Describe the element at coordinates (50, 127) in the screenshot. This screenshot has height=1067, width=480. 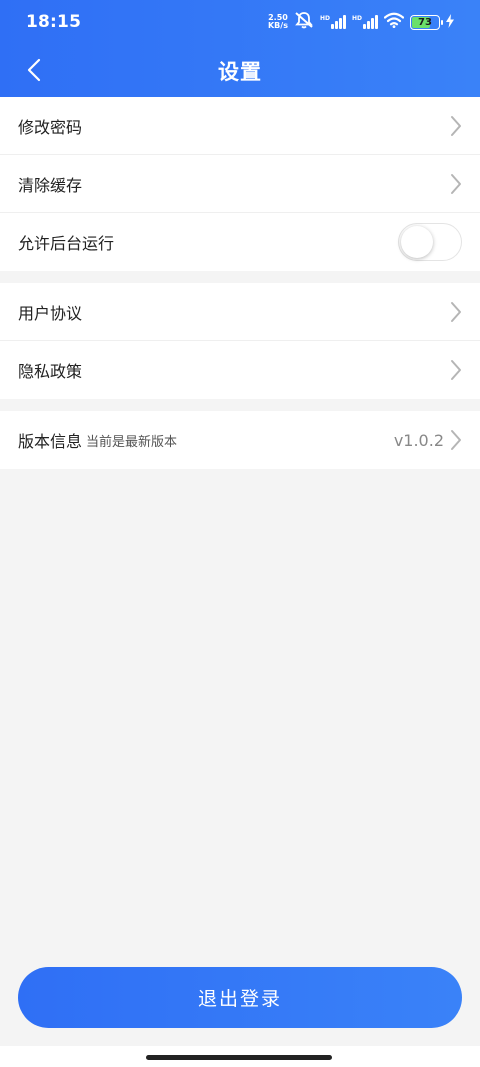
I see `row-label: 修改密码` at that location.